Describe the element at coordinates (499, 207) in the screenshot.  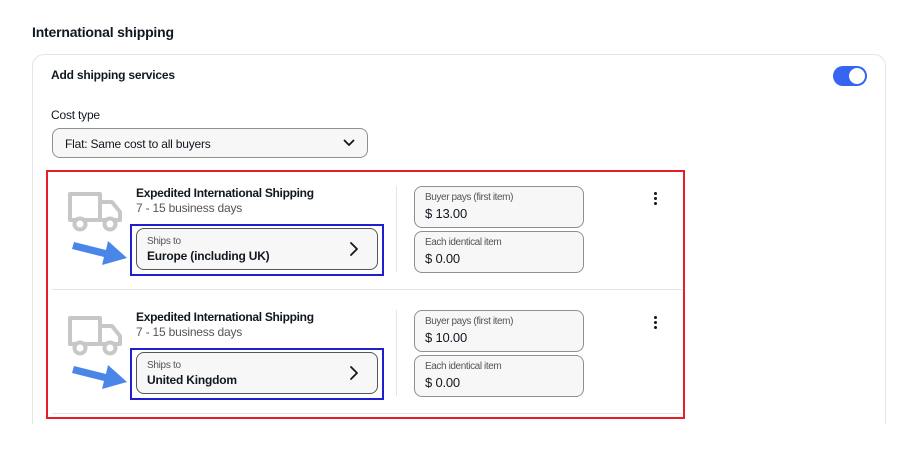
I see `buyer-pays-field: Buyer pays (first item) $ 13.00` at that location.